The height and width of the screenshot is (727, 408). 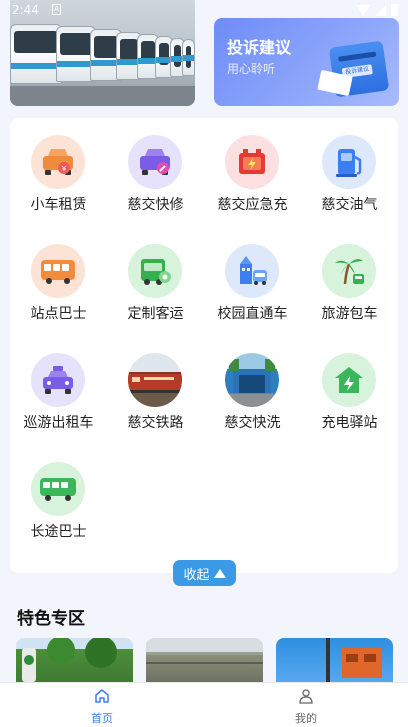 What do you see at coordinates (102, 696) in the screenshot?
I see `home-icon` at bounding box center [102, 696].